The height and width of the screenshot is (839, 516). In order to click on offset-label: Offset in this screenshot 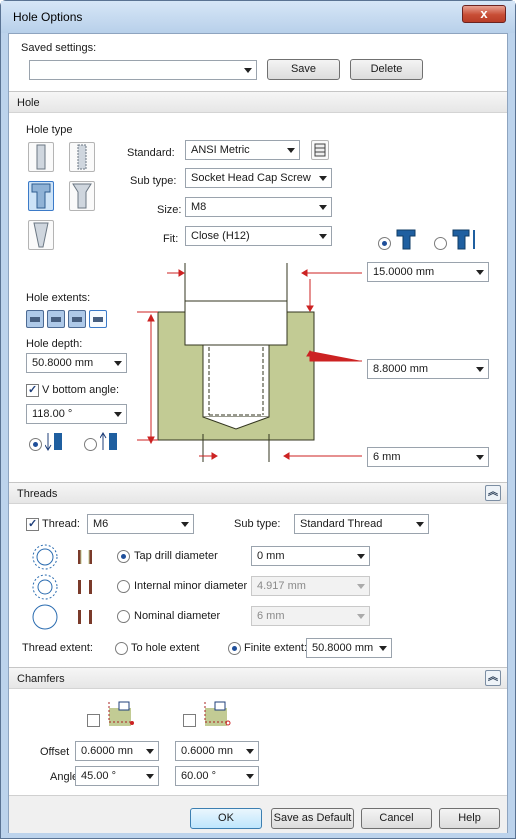, I will do `click(55, 752)`.